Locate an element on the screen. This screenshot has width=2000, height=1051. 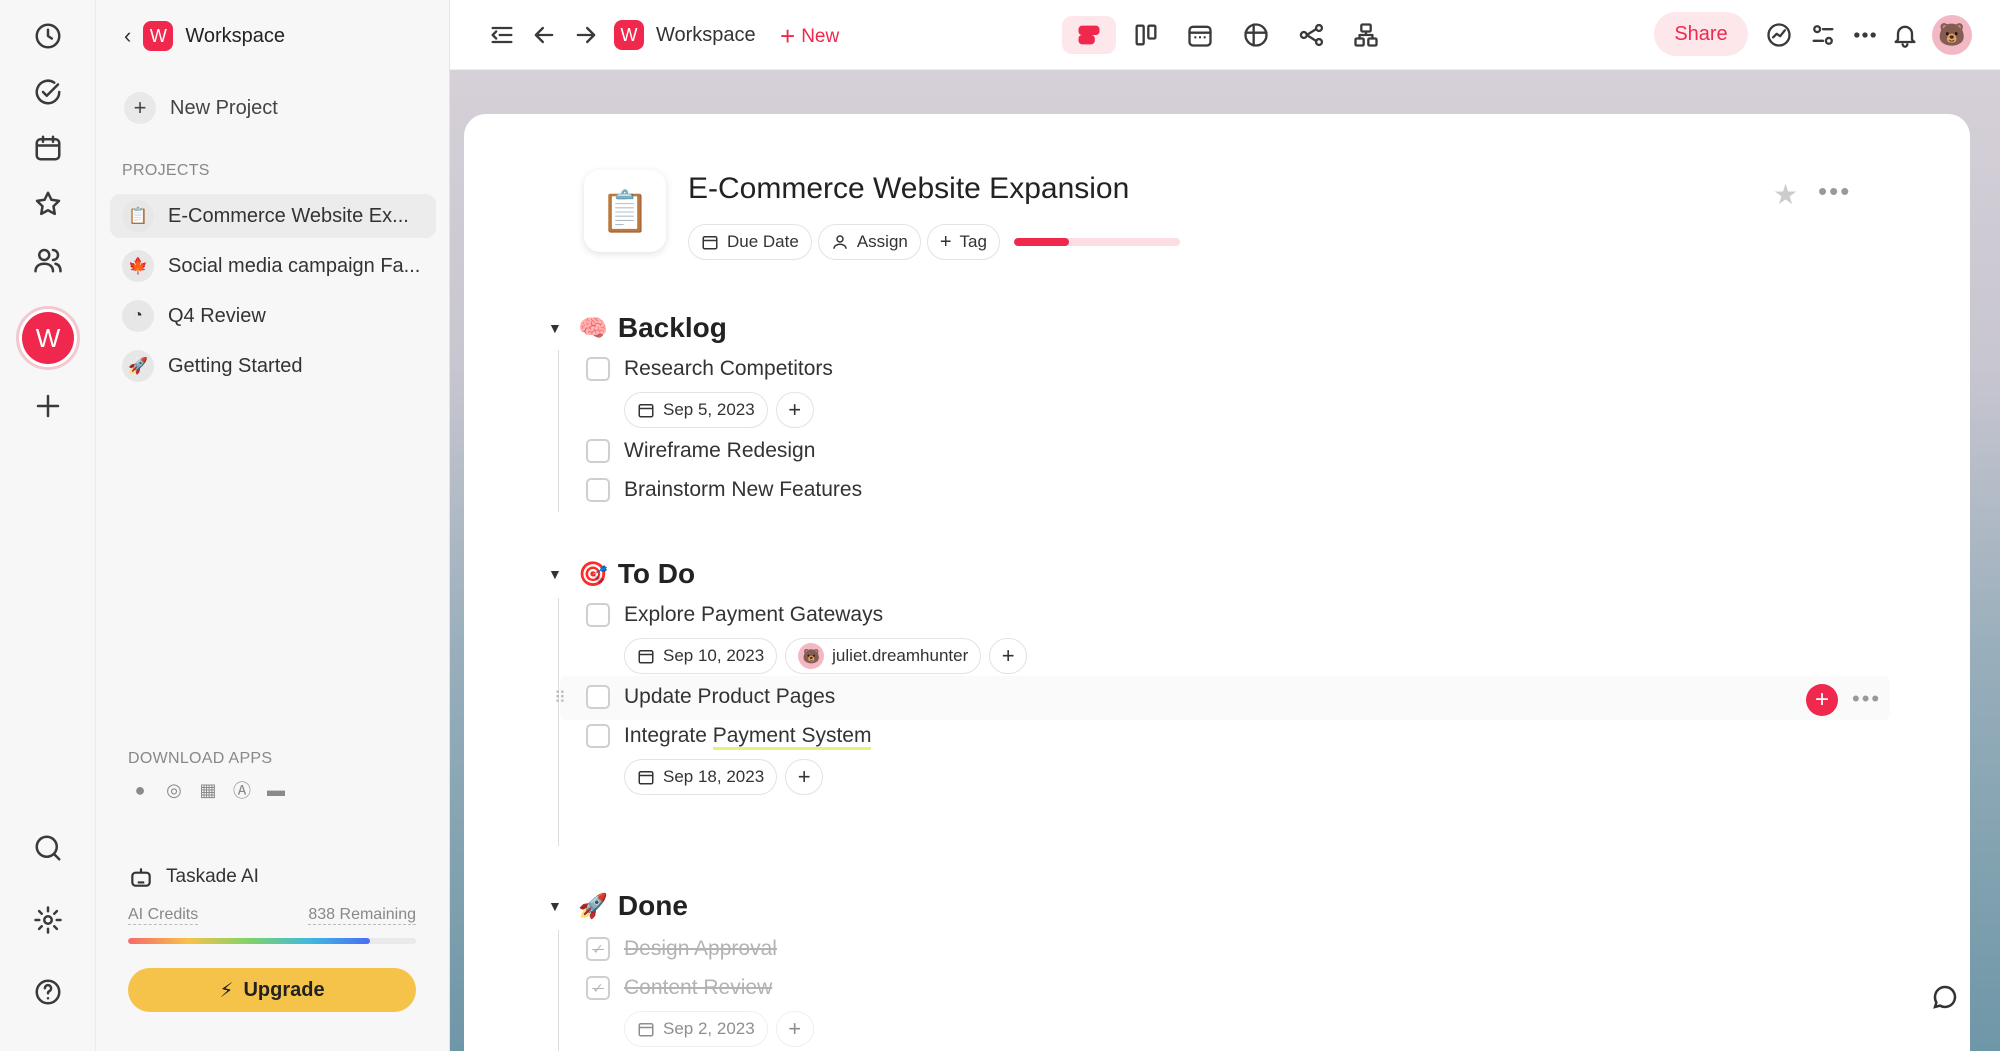
task-row-done: ✓ Content Review is located at coordinates (679, 988).